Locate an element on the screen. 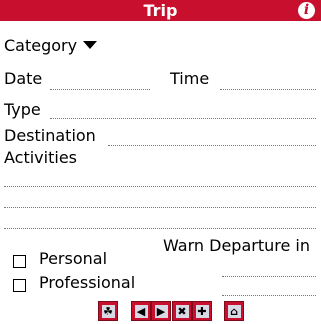 This screenshot has width=321, height=324. arrow-left-icon: ◀ is located at coordinates (141, 311).